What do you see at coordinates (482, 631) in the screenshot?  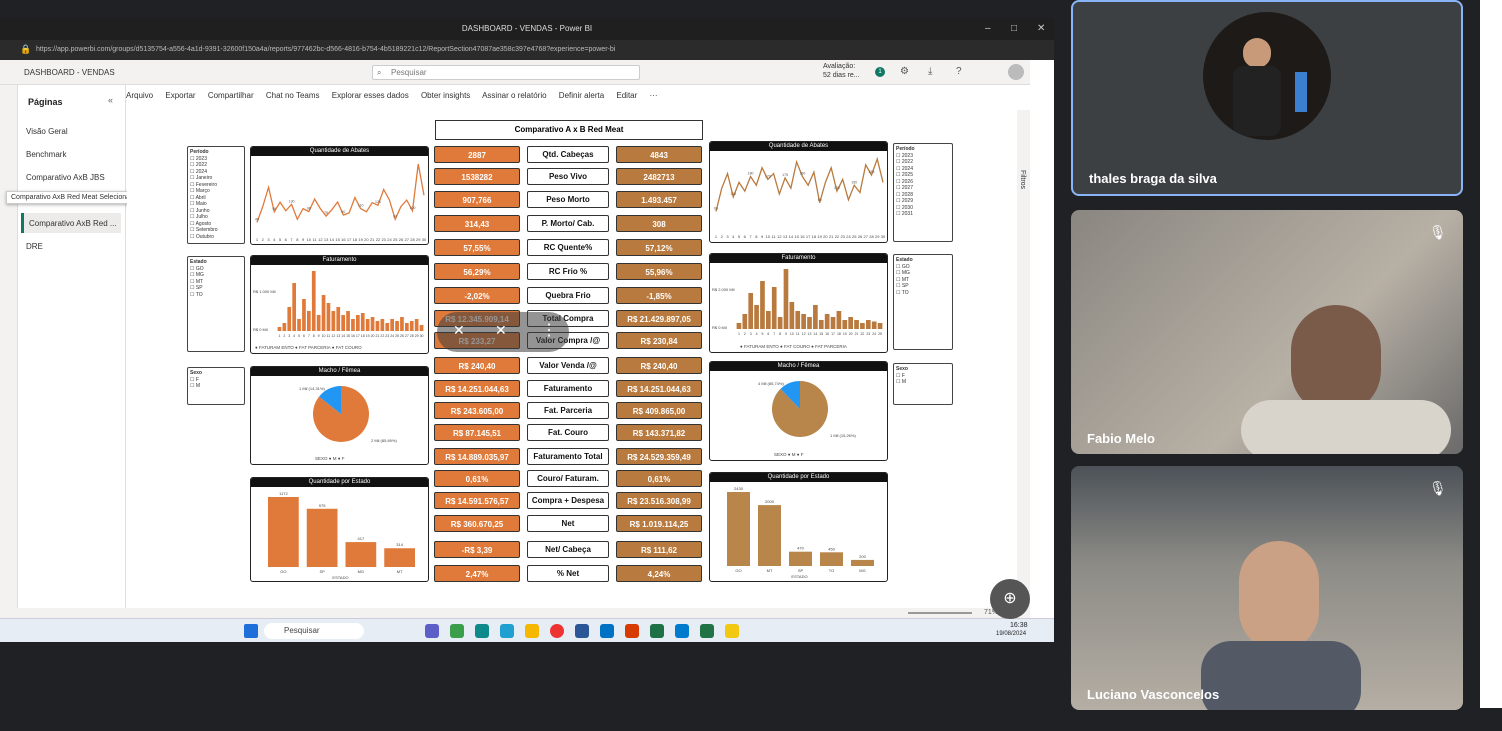 I see `edge-icon` at bounding box center [482, 631].